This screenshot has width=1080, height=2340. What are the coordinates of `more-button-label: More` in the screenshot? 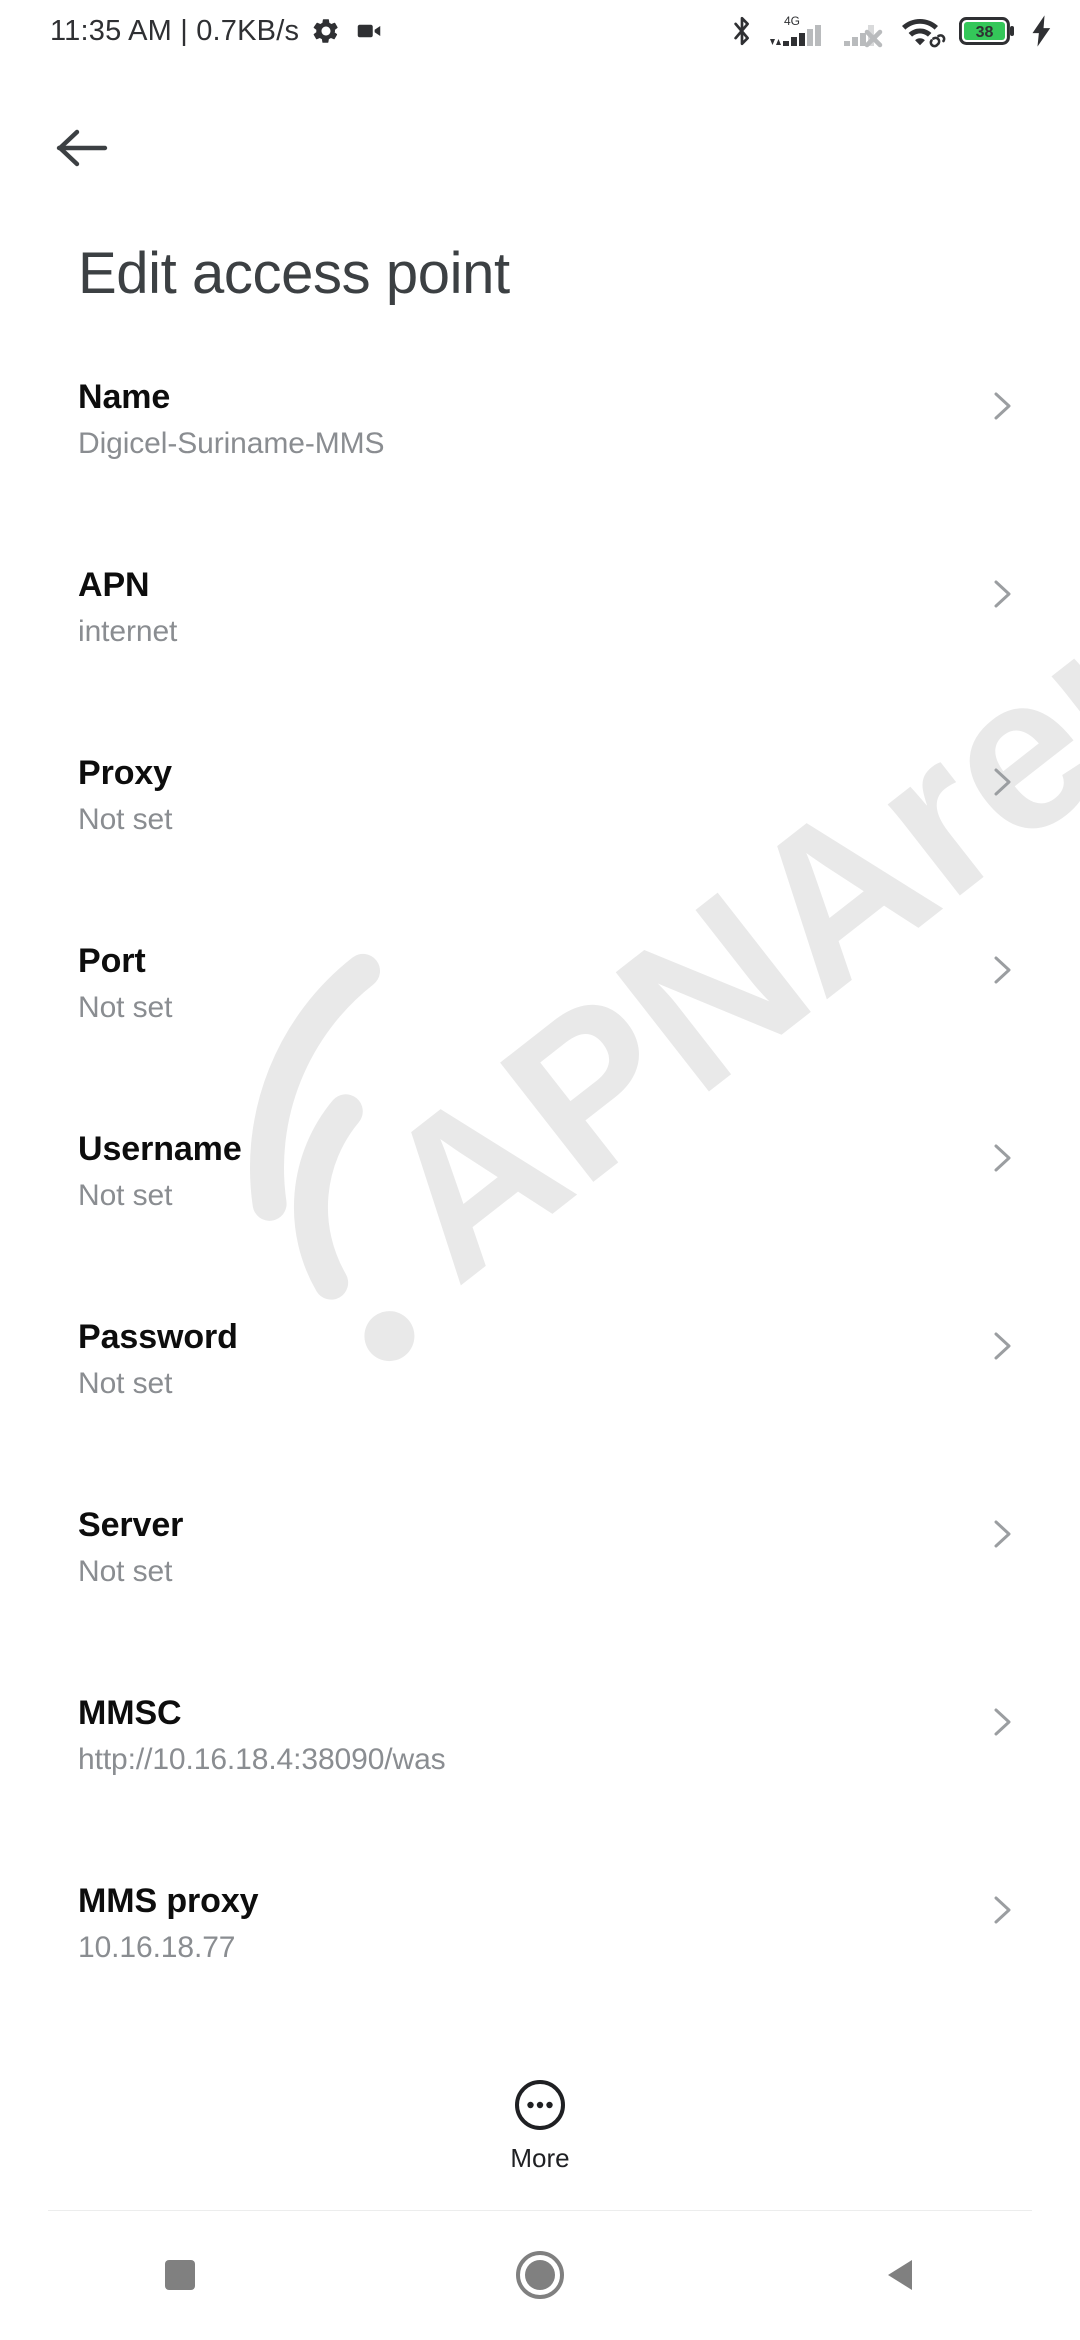 It's located at (540, 2157).